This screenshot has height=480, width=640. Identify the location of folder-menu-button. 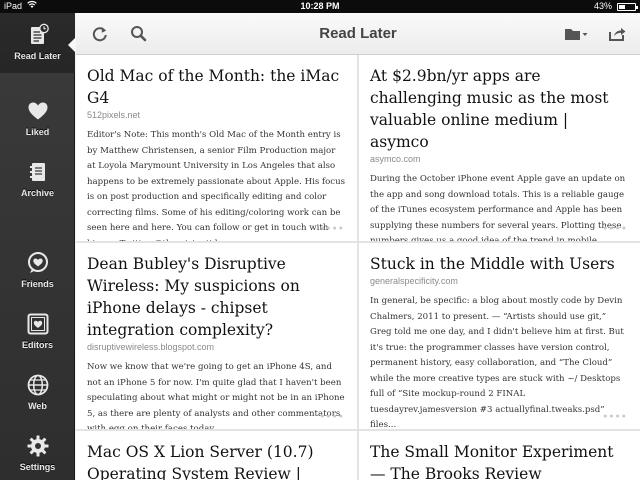
(577, 34).